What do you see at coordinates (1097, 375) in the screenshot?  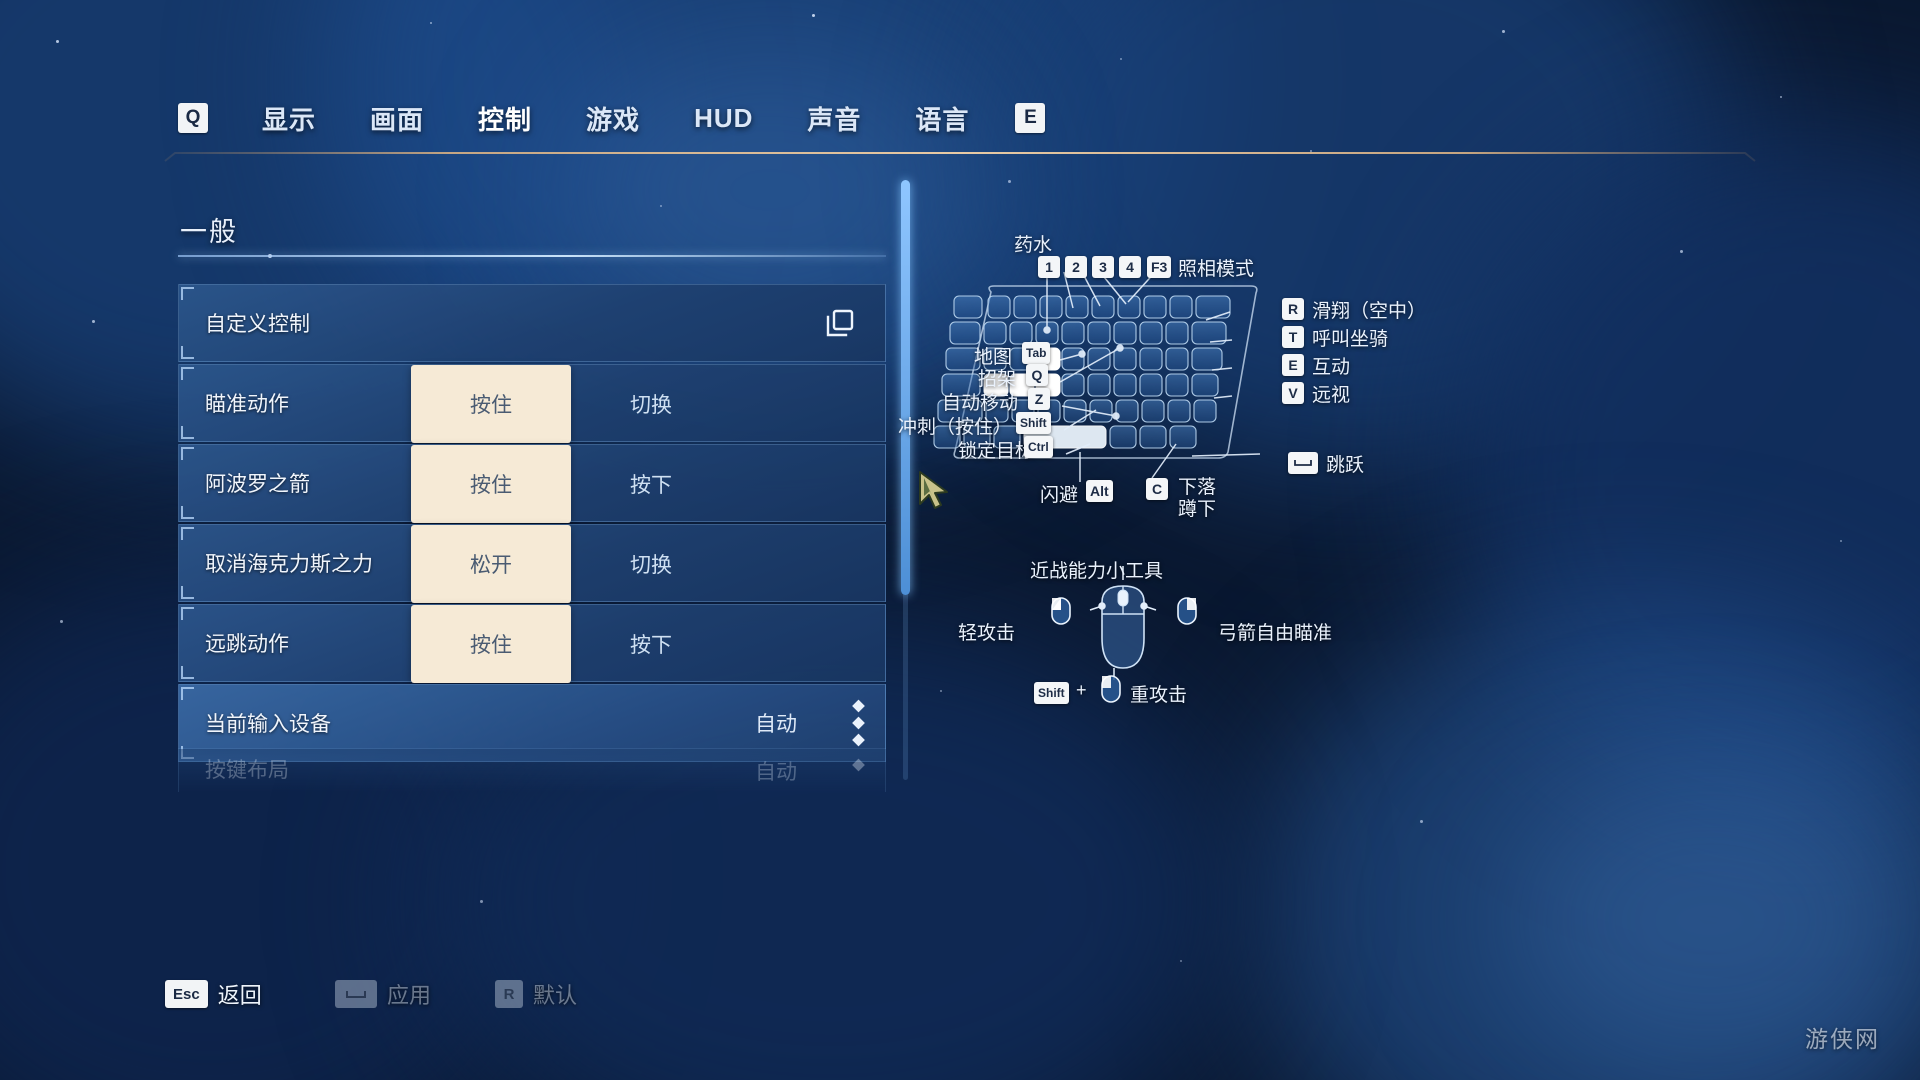 I see `keyboard-diagram-svg` at bounding box center [1097, 375].